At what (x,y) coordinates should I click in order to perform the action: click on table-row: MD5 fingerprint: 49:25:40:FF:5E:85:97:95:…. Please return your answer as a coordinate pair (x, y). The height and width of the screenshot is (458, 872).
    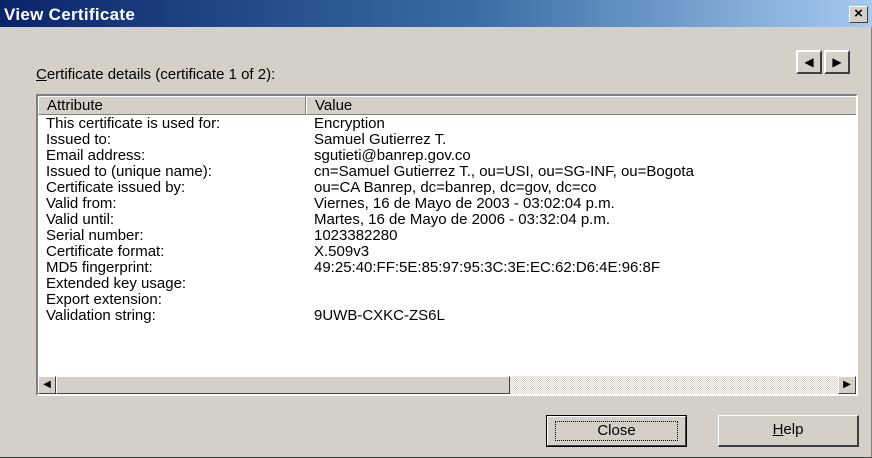
    Looking at the image, I should click on (447, 267).